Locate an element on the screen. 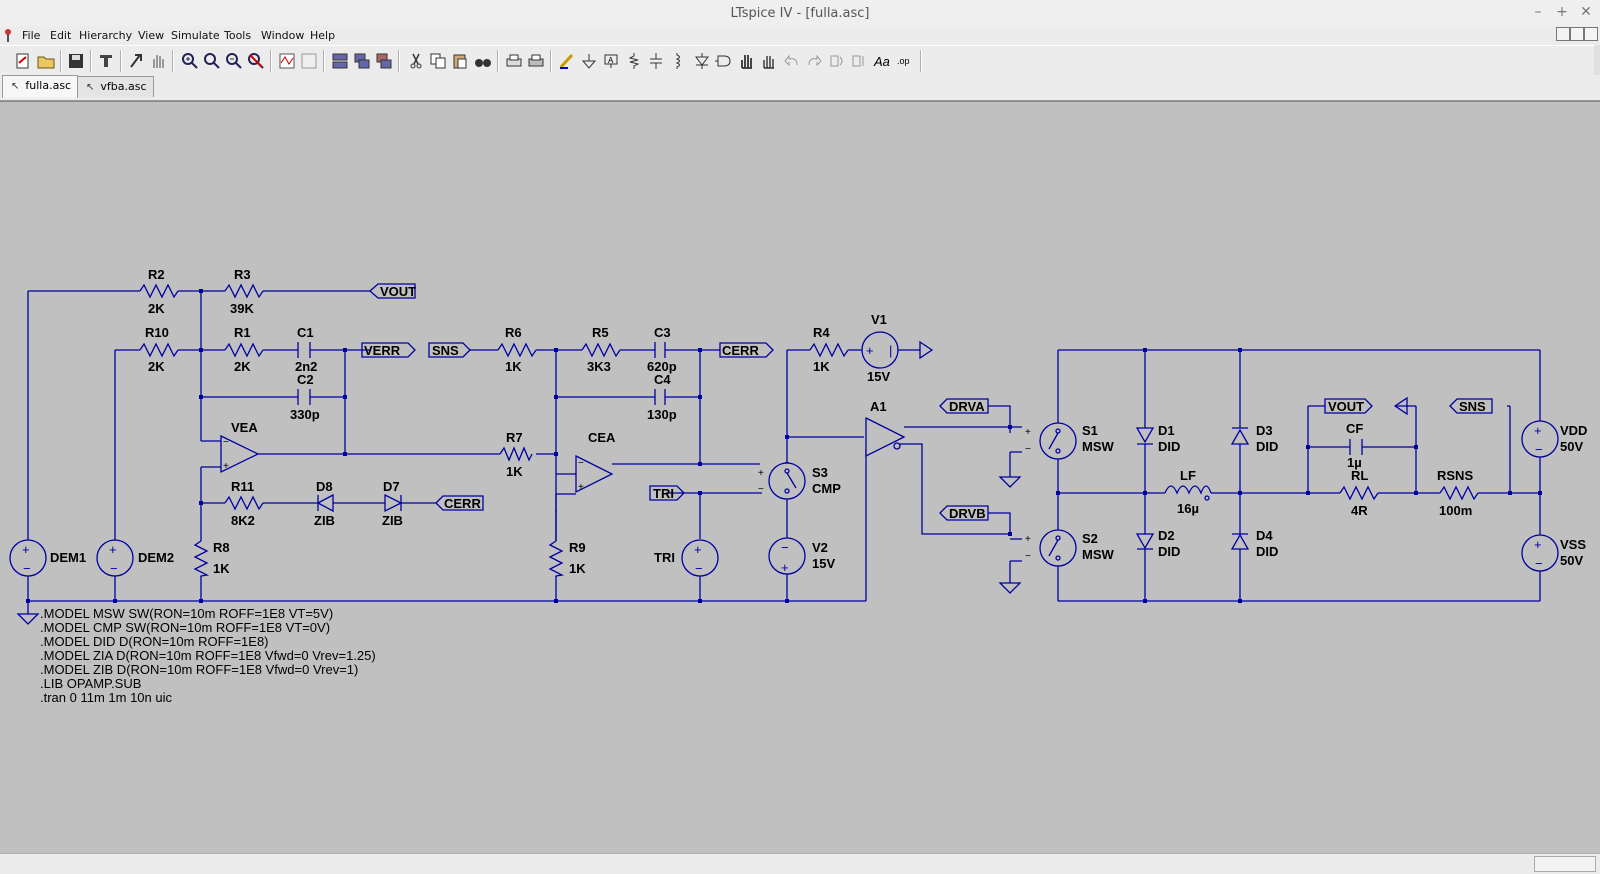 This screenshot has width=1600, height=874. zoom-in-icon is located at coordinates (190, 61).